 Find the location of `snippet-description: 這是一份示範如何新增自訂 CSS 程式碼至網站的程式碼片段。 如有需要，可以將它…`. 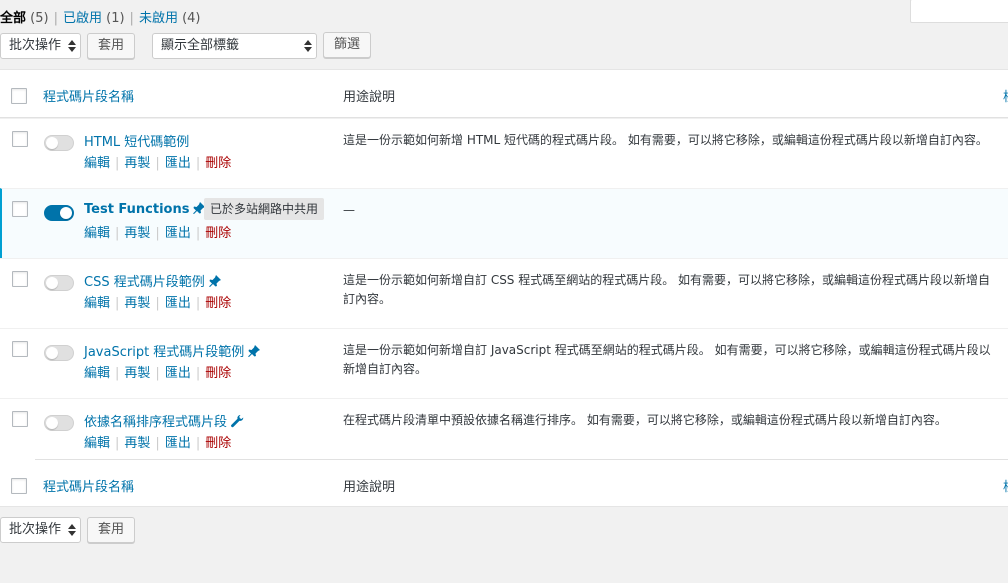

snippet-description: 這是一份示範如何新增自訂 CSS 程式碼至網站的程式碼片段。 如有需要，可以將它… is located at coordinates (667, 289).